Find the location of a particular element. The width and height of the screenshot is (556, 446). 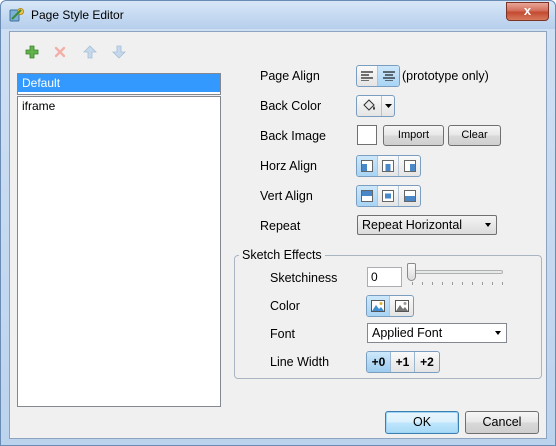

font-select: Applied Font is located at coordinates (437, 333).